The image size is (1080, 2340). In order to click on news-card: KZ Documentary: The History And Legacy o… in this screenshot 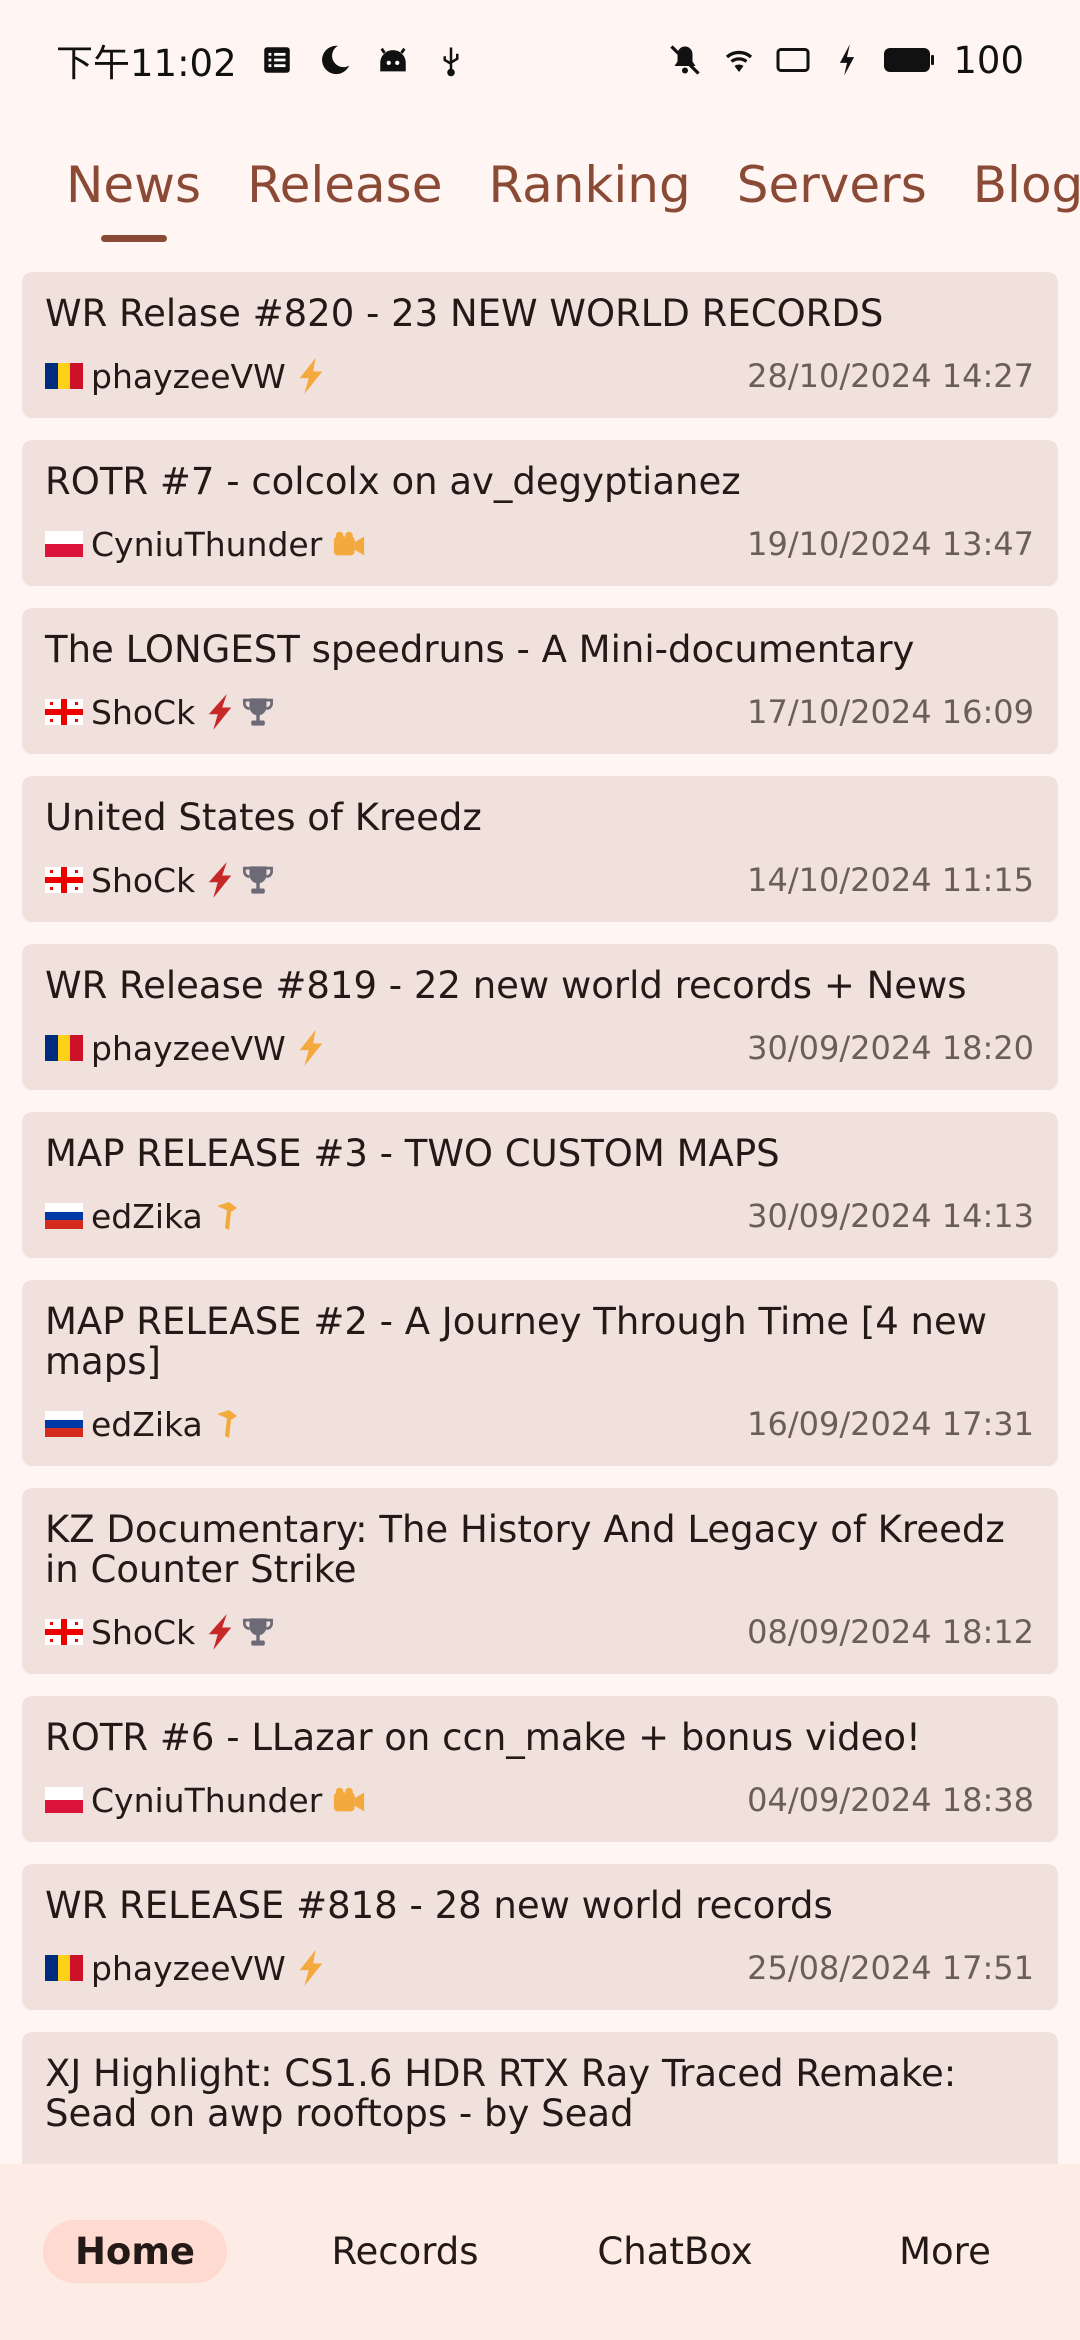, I will do `click(540, 1581)`.